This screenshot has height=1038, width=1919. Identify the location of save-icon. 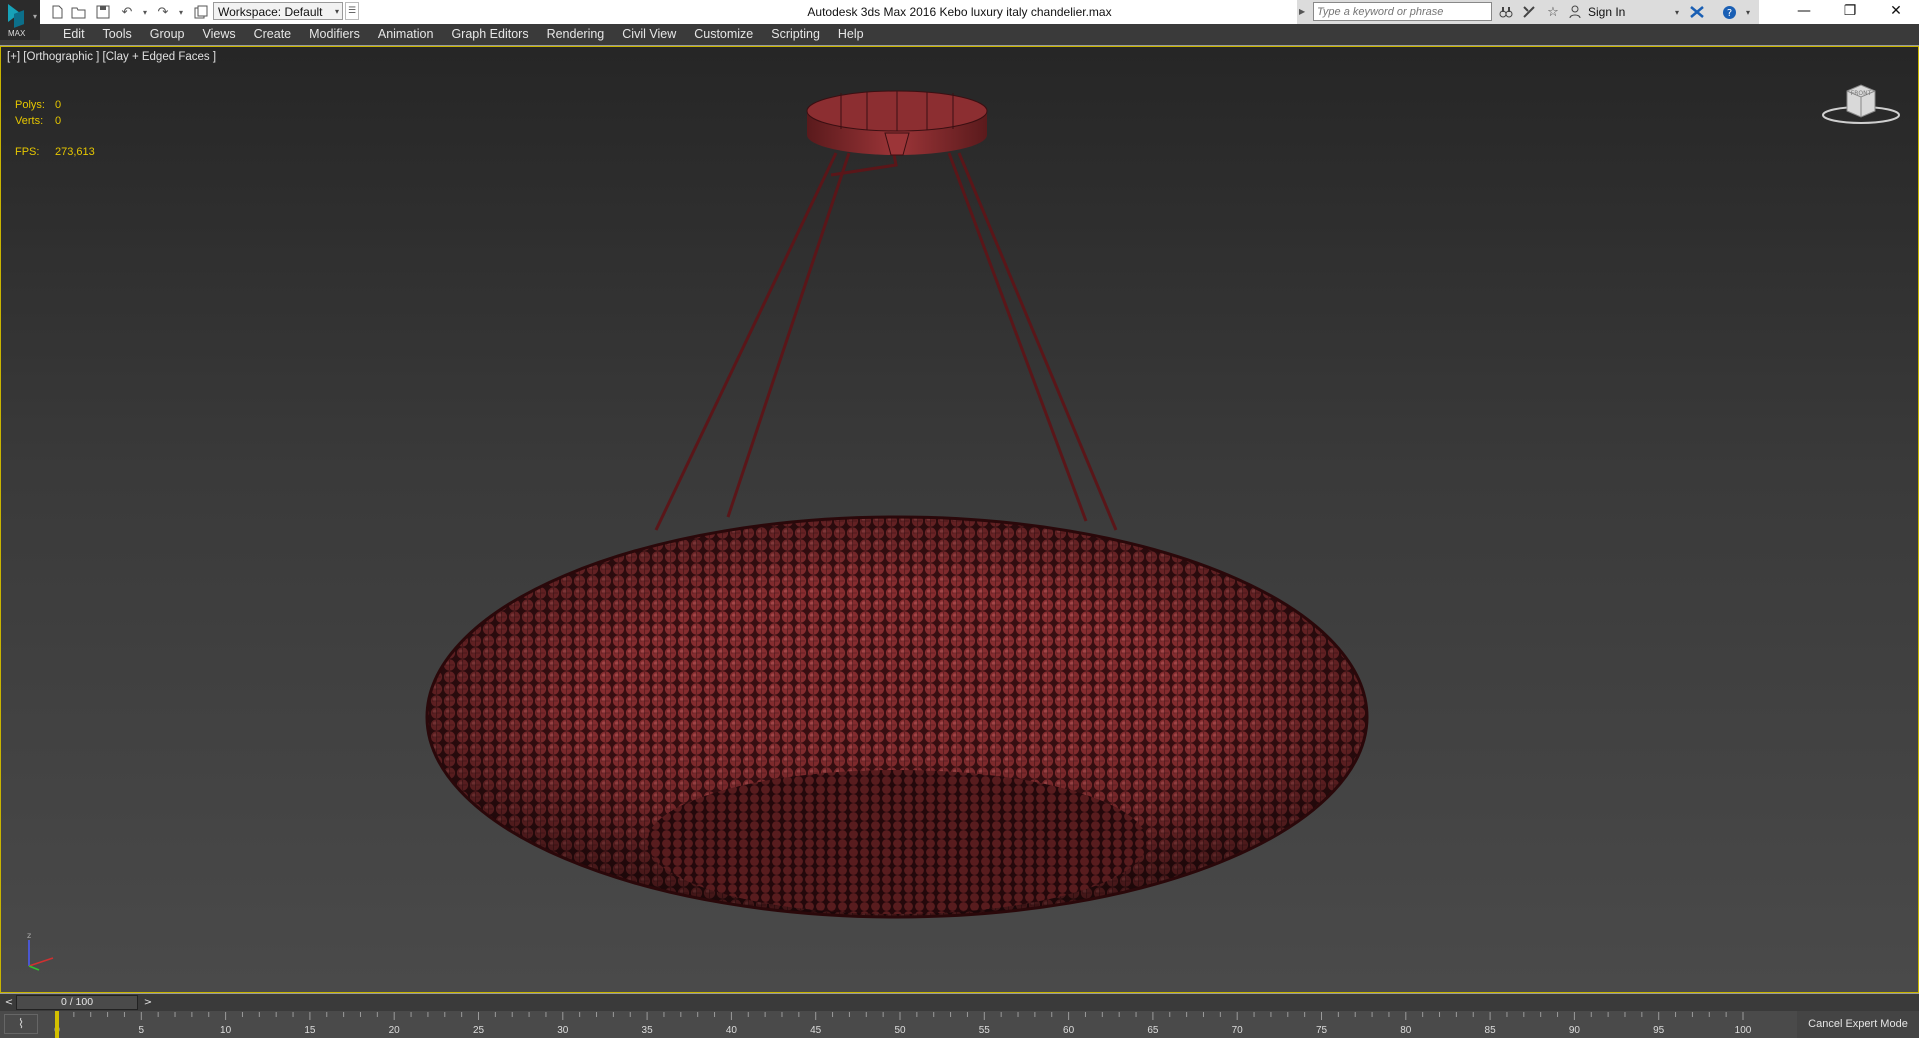
(103, 12).